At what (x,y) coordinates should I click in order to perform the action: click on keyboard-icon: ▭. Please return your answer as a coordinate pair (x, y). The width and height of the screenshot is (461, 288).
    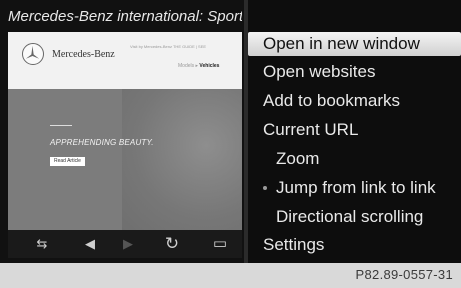
    Looking at the image, I should click on (220, 244).